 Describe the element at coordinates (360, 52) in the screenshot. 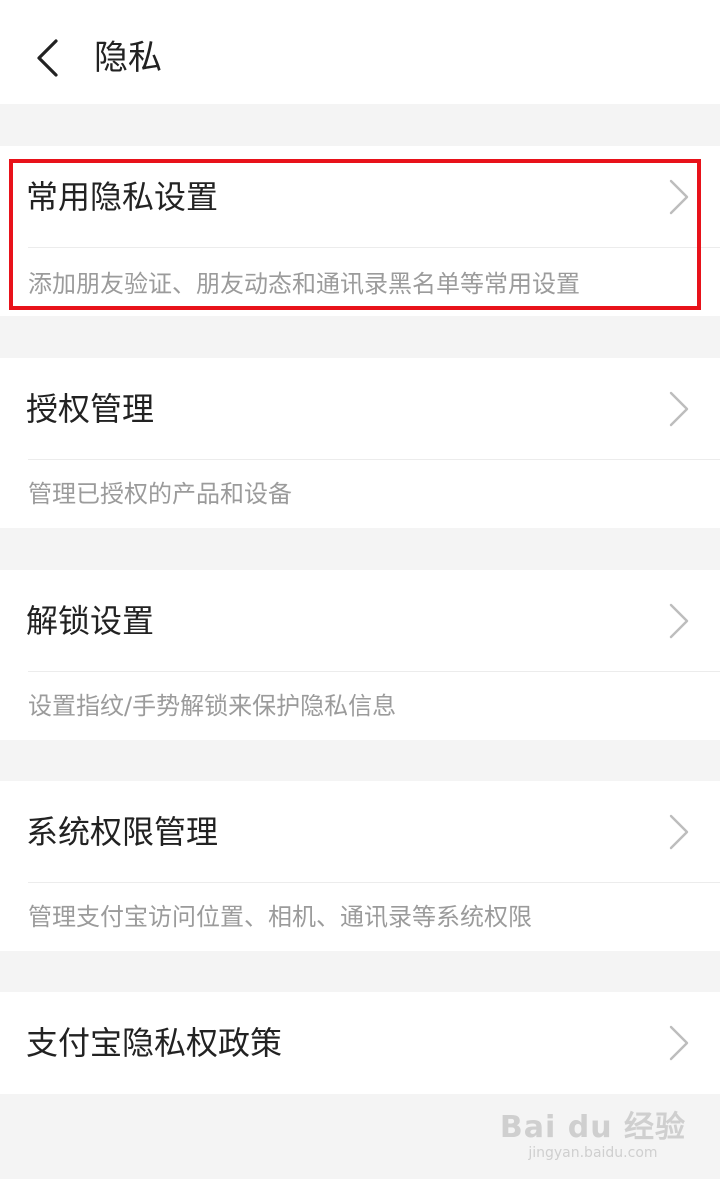

I see `top-bar: 隐私` at that location.